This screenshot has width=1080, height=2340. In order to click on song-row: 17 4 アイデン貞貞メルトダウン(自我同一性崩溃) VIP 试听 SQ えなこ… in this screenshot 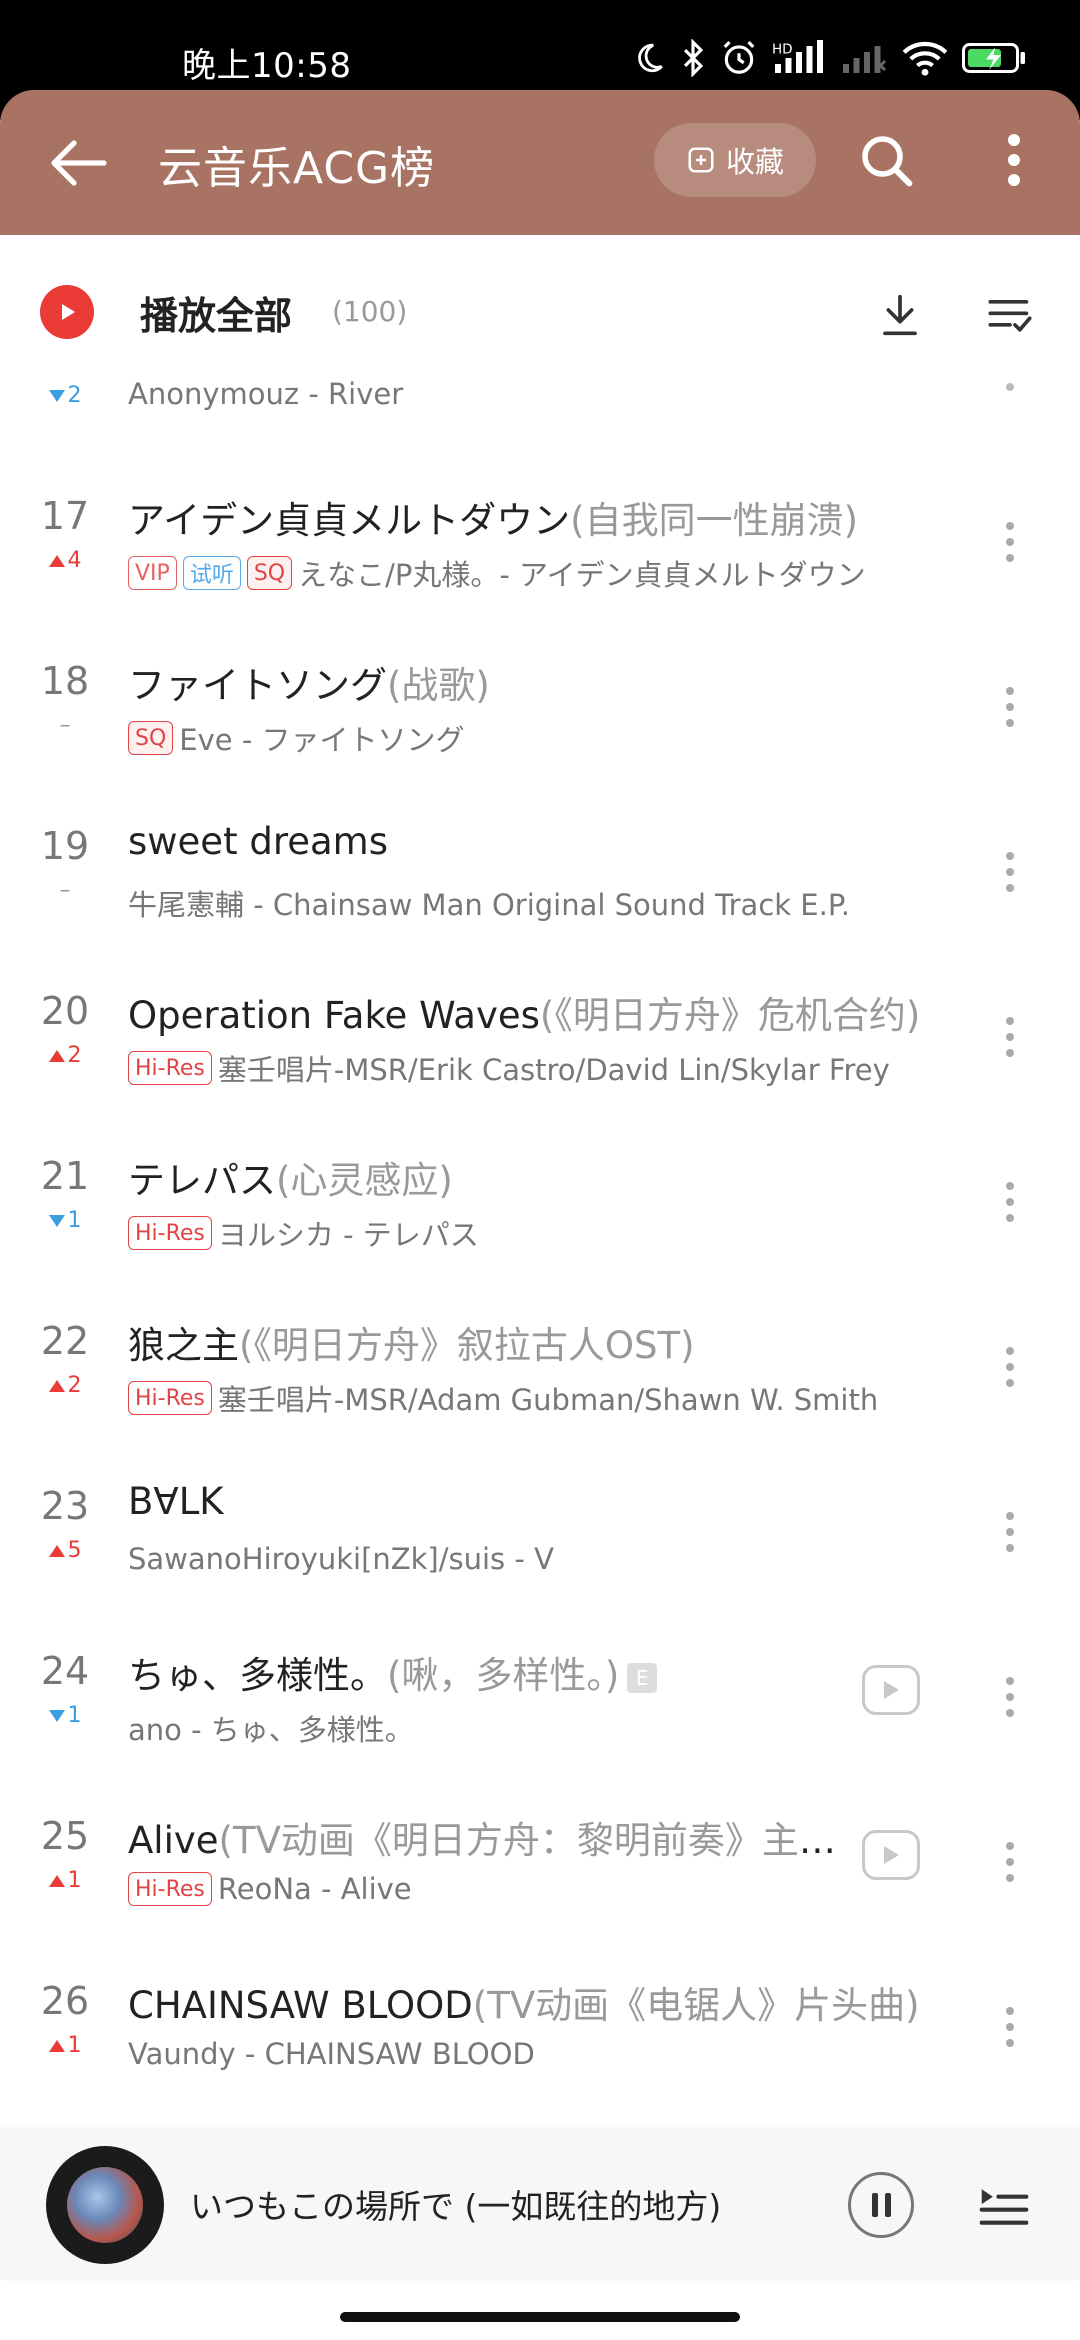, I will do `click(540, 554)`.